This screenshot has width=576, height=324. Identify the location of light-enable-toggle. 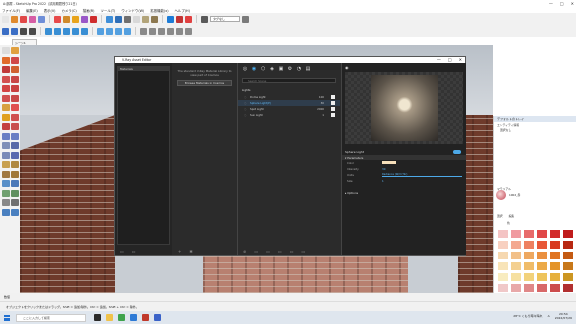
(457, 152).